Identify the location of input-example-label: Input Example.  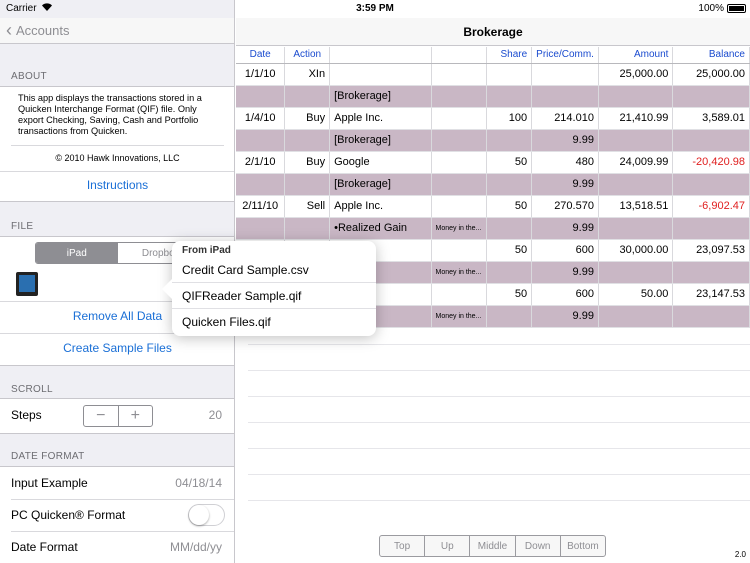
(49, 483).